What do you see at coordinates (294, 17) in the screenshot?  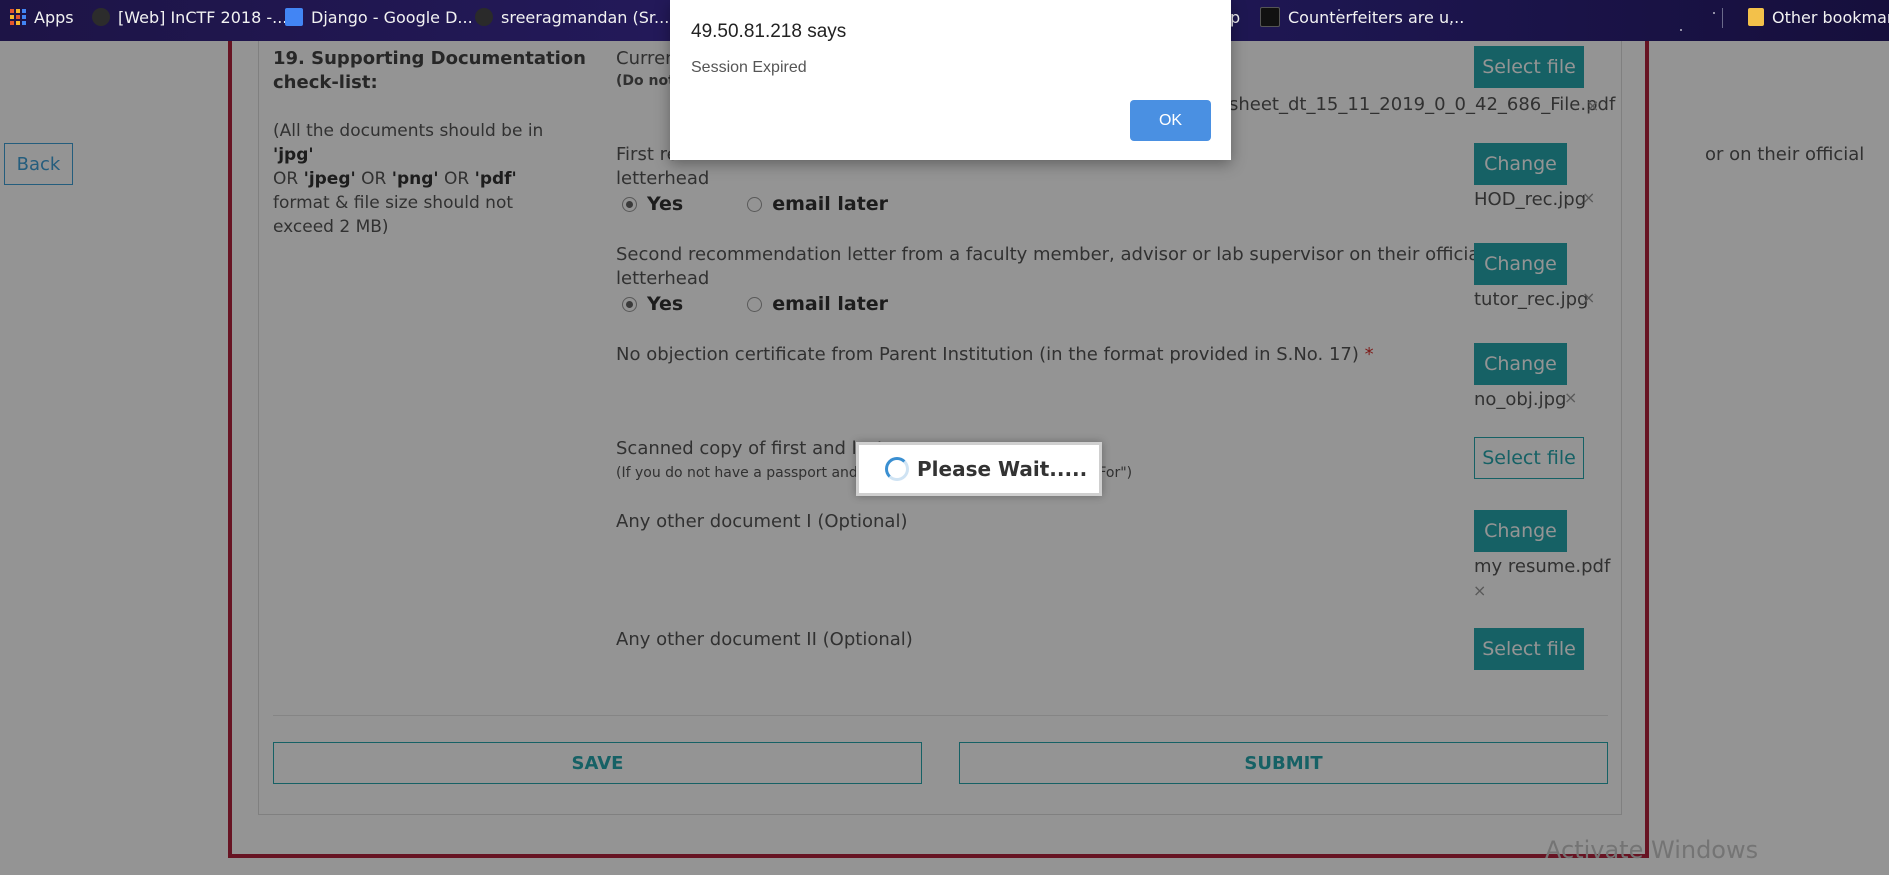 I see `google-docs-icon` at bounding box center [294, 17].